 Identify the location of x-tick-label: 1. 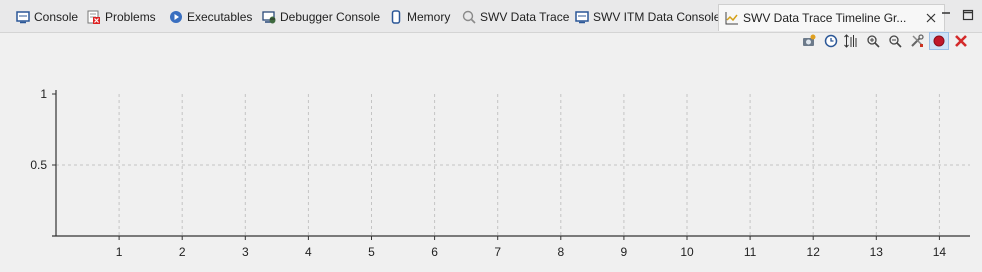
(119, 252).